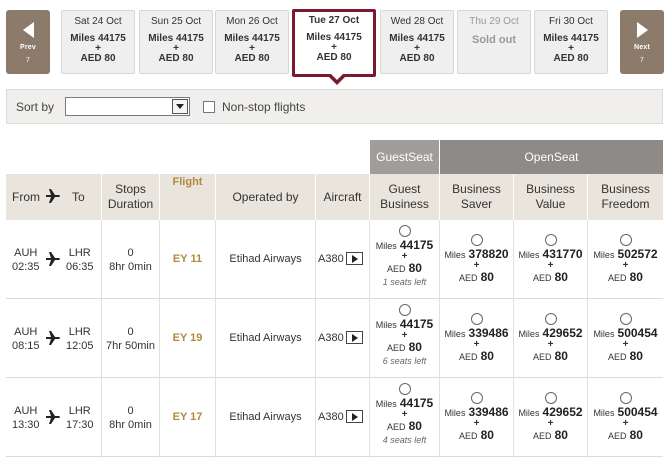  I want to click on col-guest-1: Guest, so click(404, 189).